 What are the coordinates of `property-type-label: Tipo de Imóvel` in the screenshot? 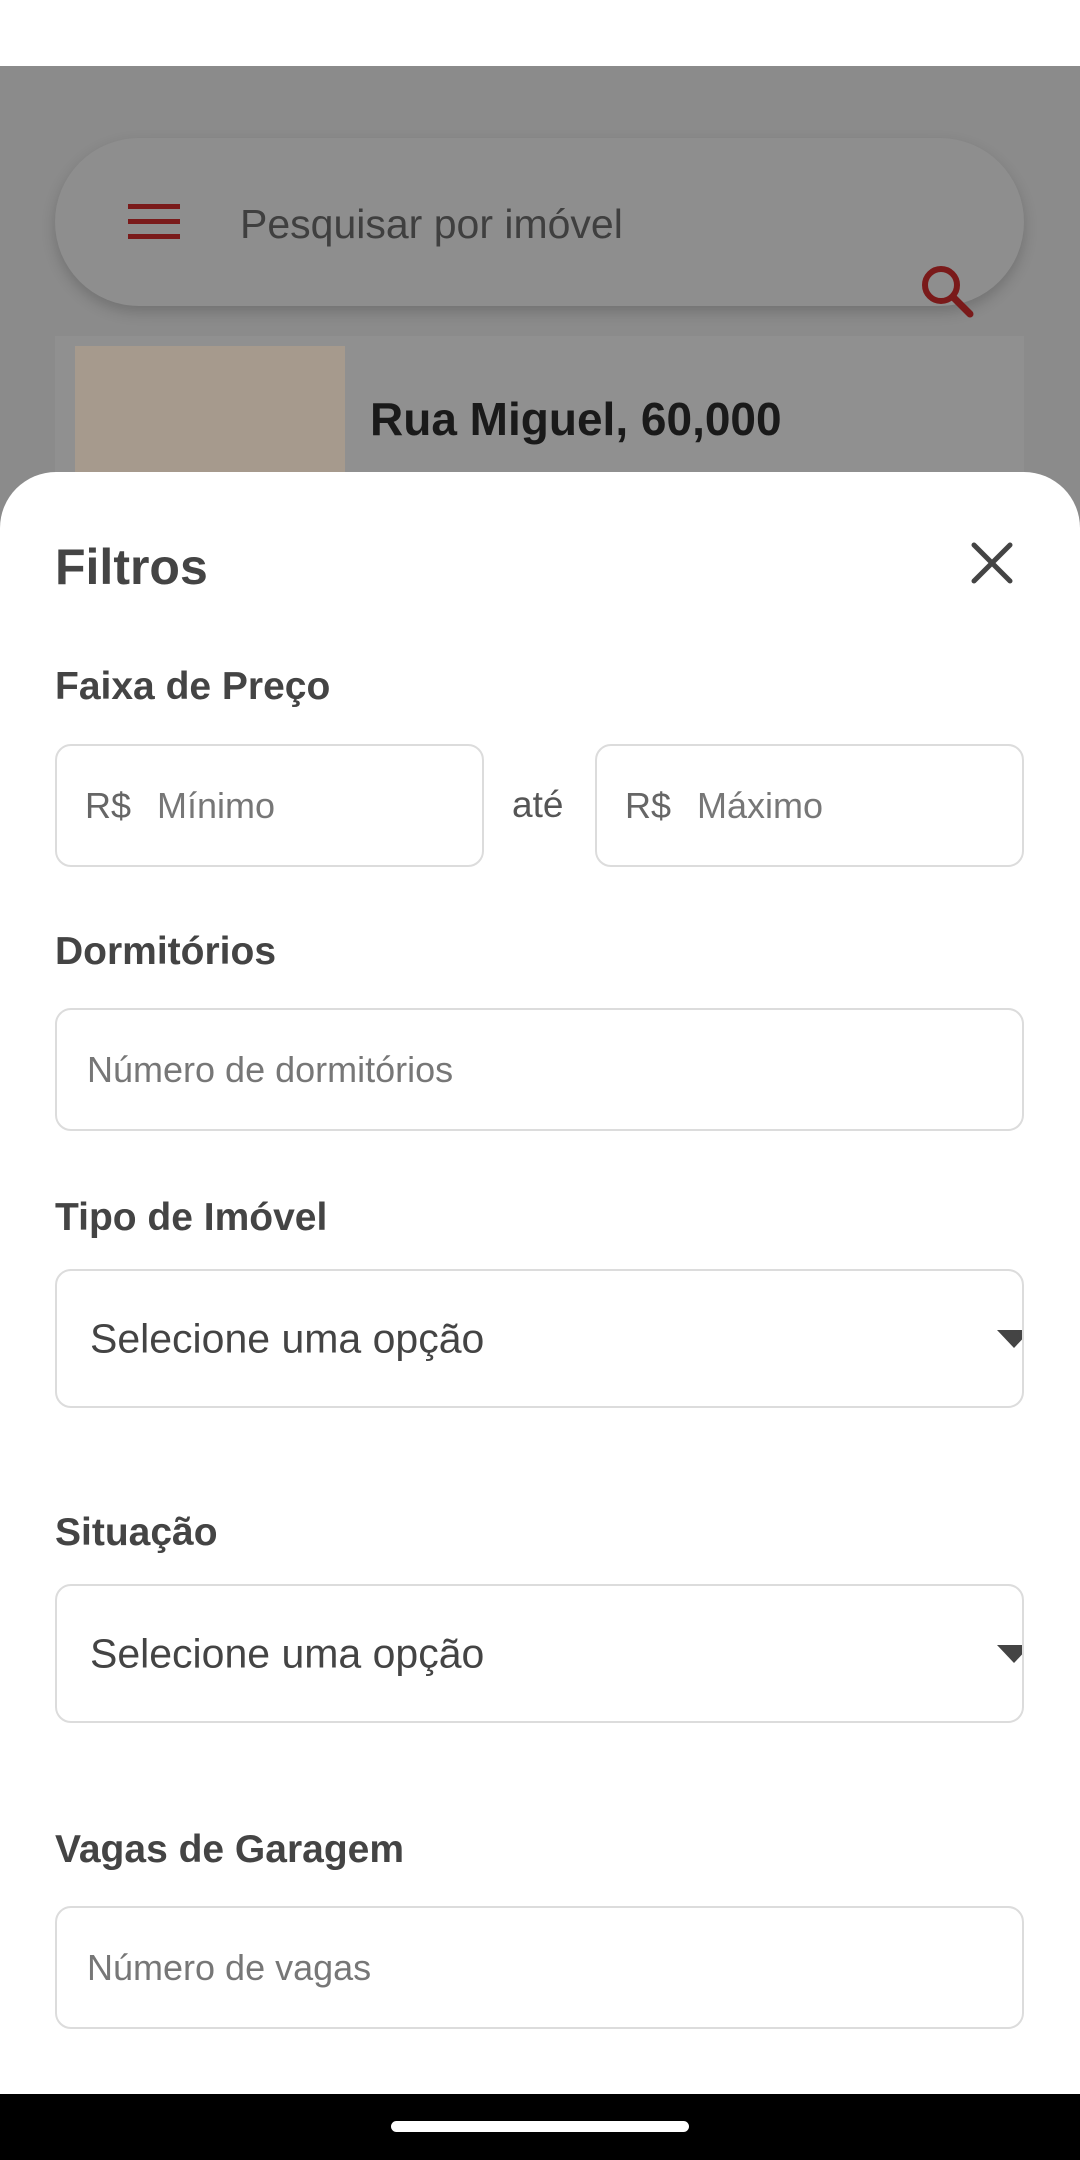 It's located at (191, 1217).